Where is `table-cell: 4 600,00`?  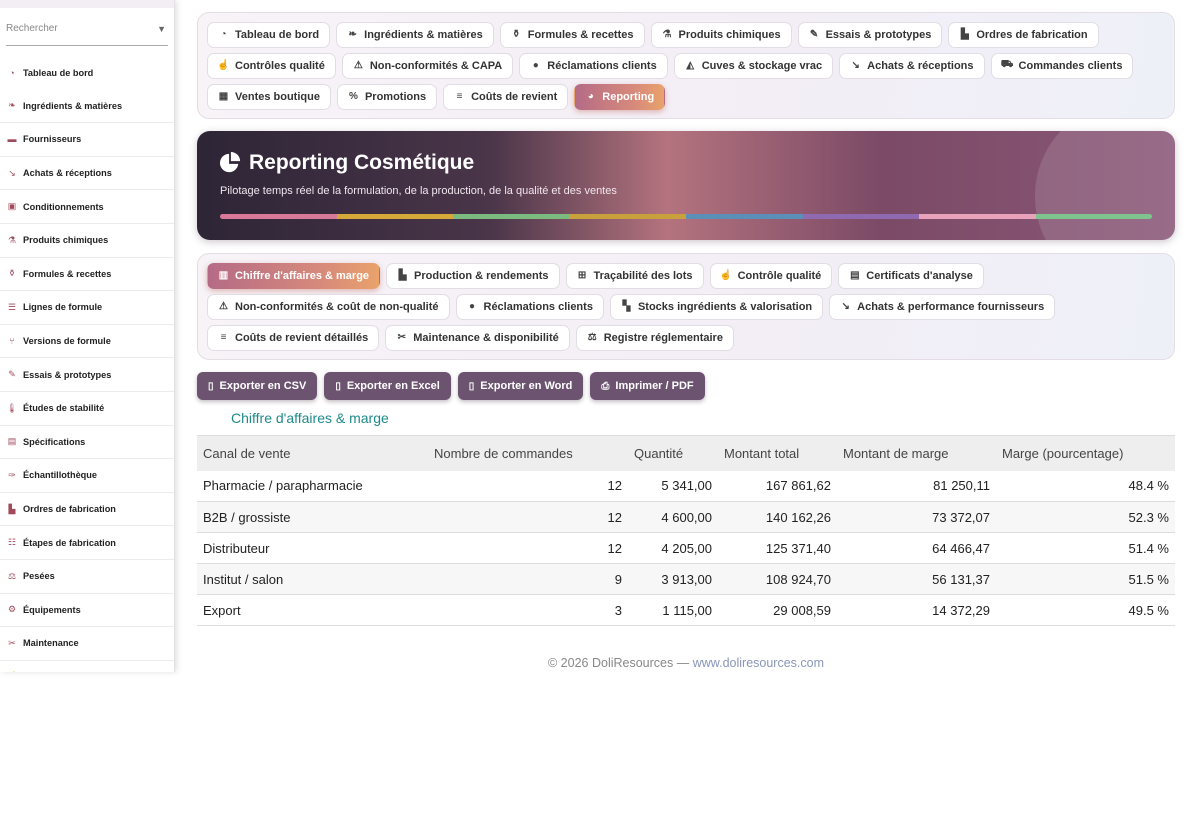 table-cell: 4 600,00 is located at coordinates (673, 517).